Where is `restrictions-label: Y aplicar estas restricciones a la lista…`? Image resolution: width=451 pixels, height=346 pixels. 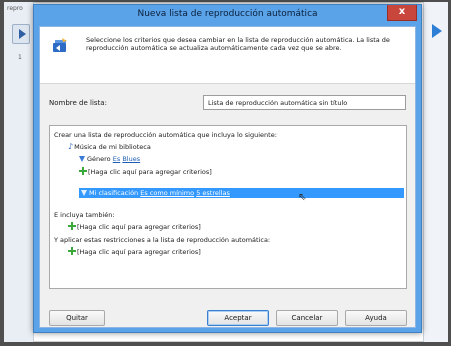
restrictions-label: Y aplicar estas restricciones a la lista… is located at coordinates (162, 240).